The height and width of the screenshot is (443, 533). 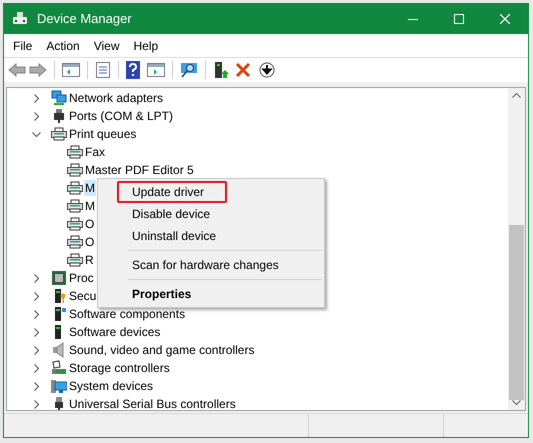 What do you see at coordinates (267, 70) in the screenshot?
I see `download-circle-icon` at bounding box center [267, 70].